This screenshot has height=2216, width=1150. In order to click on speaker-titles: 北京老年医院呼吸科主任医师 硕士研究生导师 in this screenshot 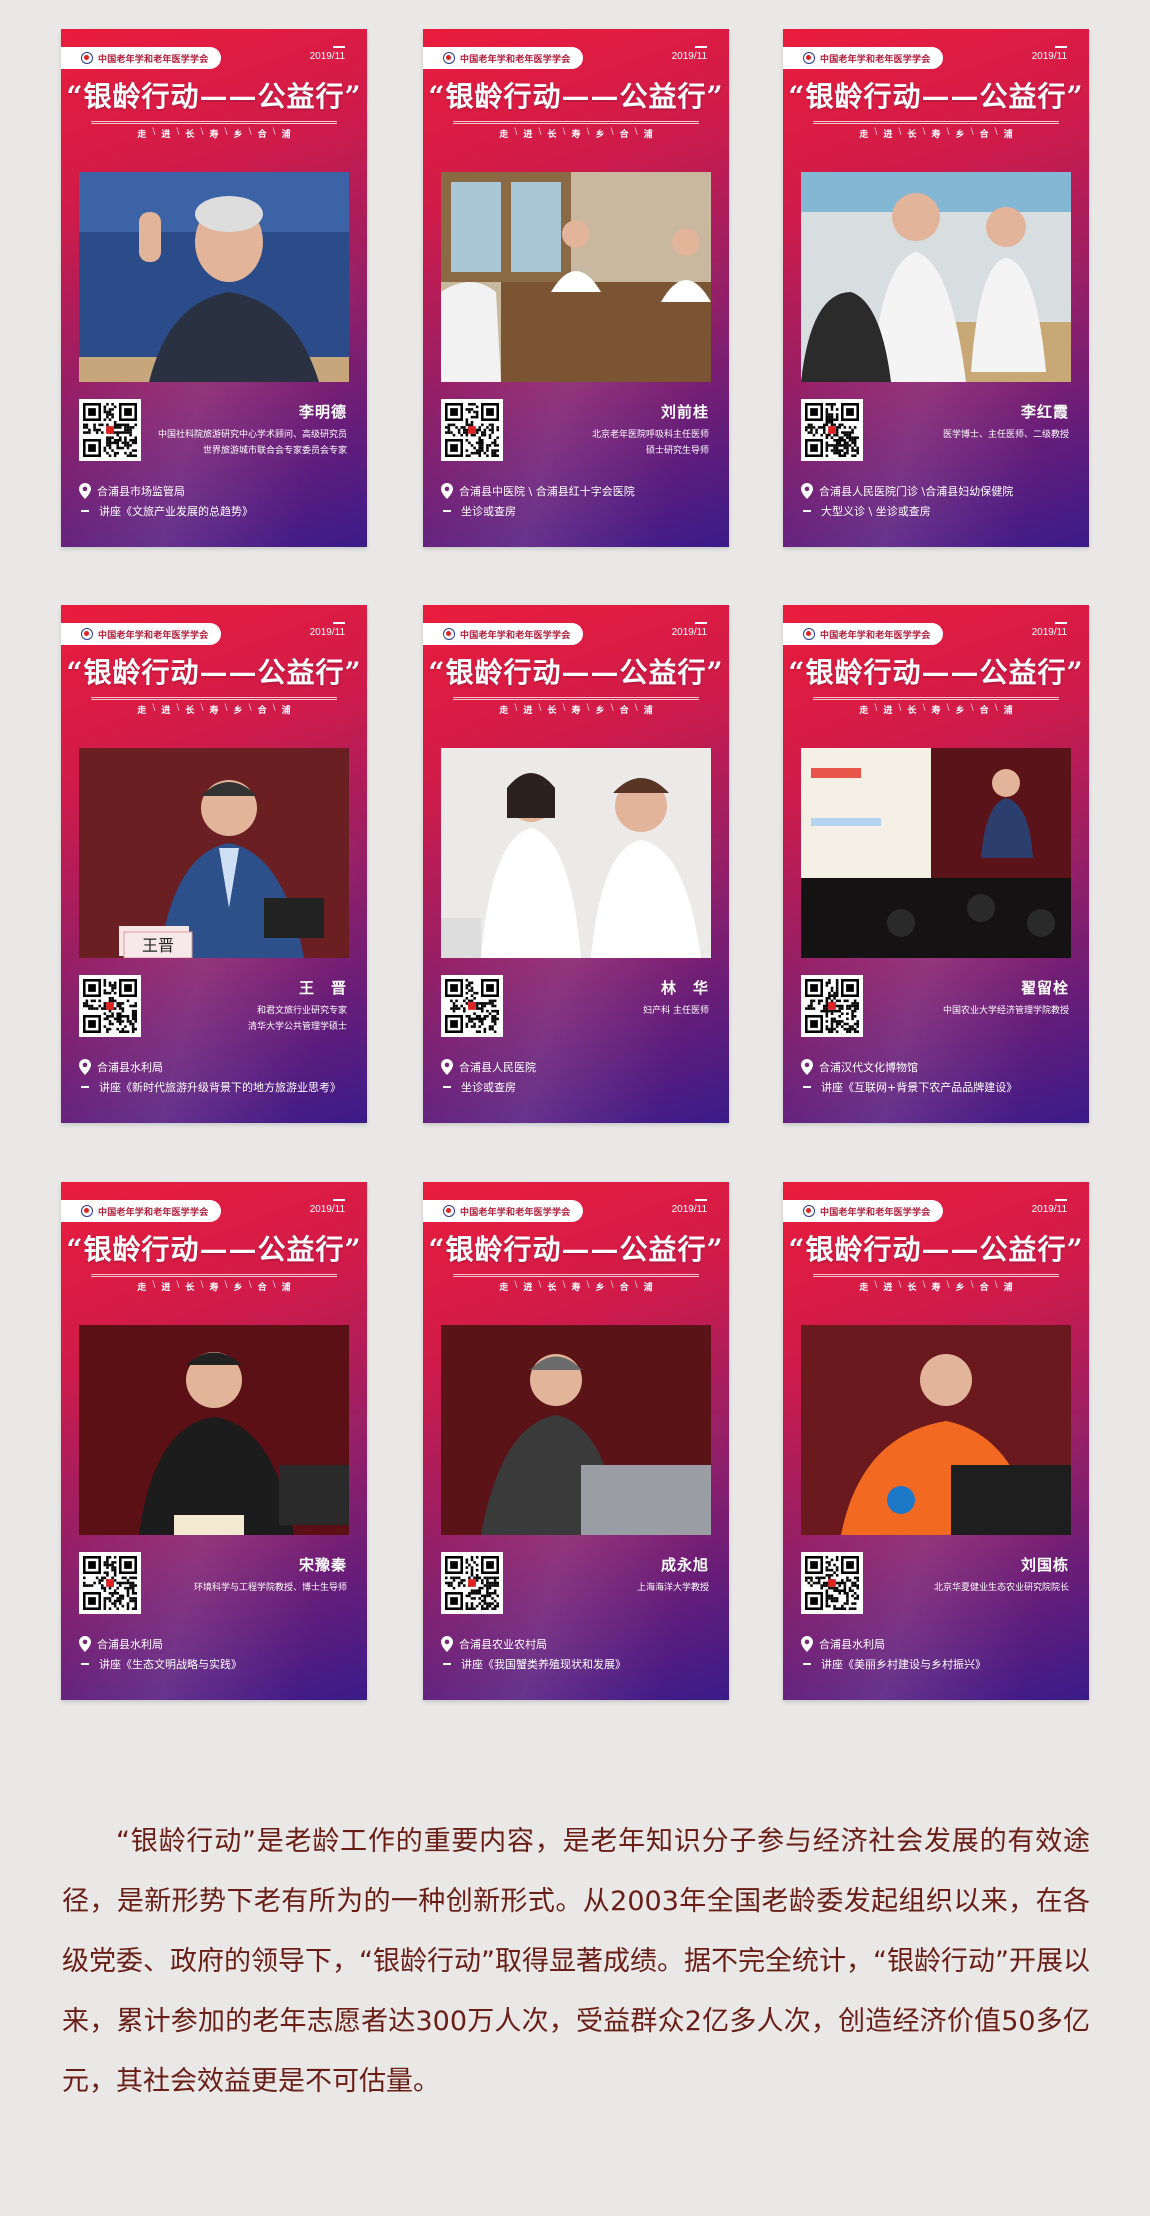, I will do `click(609, 443)`.